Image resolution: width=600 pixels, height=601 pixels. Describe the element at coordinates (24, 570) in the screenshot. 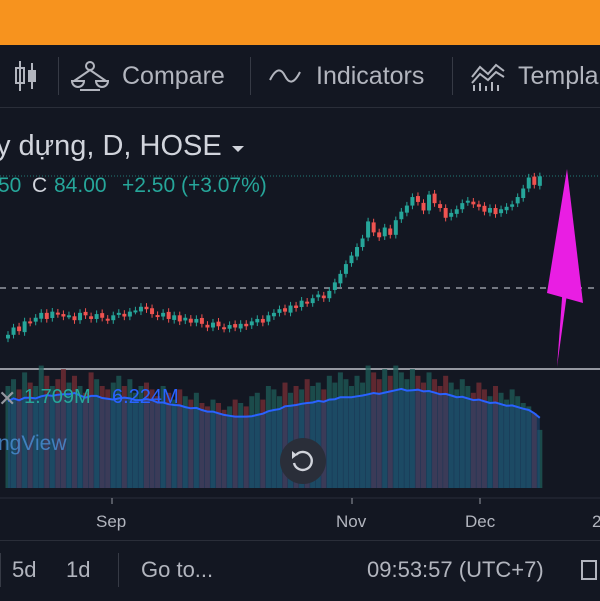

I see `range-5d-button: 5d` at that location.